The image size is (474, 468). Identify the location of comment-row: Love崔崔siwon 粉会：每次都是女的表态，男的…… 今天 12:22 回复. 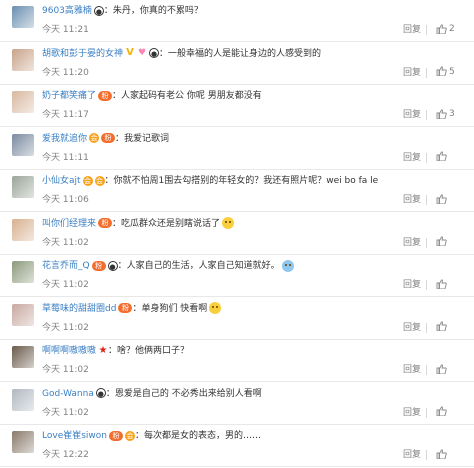
(237, 446).